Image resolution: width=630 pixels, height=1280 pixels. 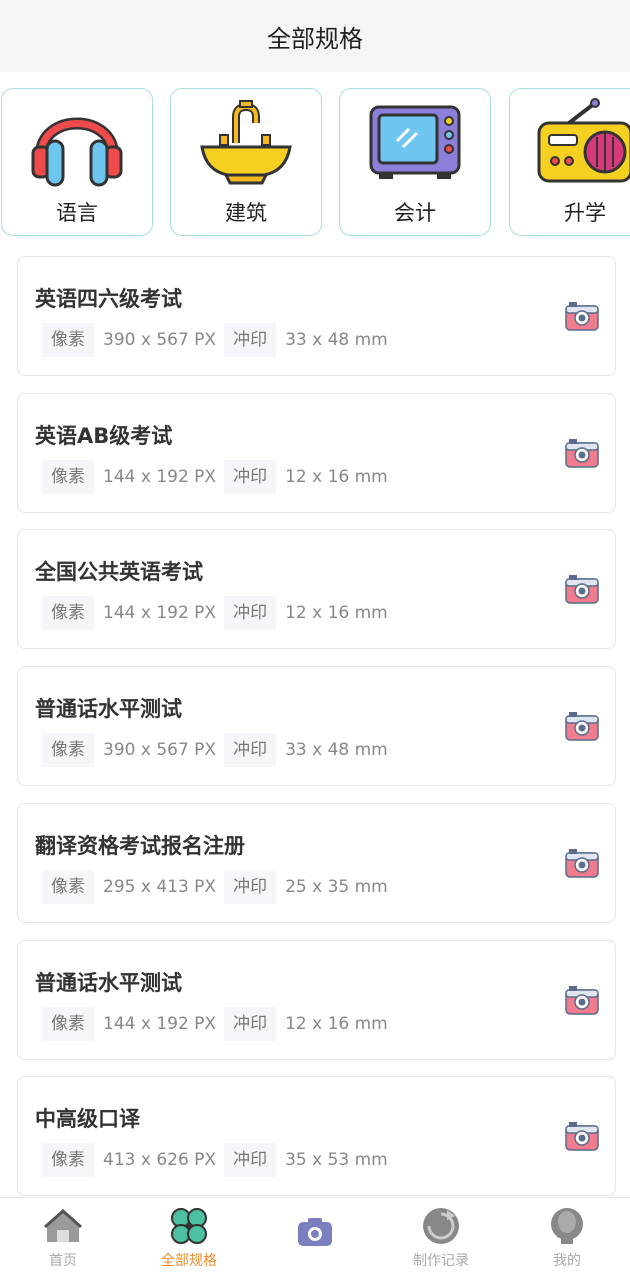 What do you see at coordinates (316, 589) in the screenshot?
I see `spec-card: 全国公共英语考试 像素 144 x 192 PX 冲印 12 x 16 mm` at bounding box center [316, 589].